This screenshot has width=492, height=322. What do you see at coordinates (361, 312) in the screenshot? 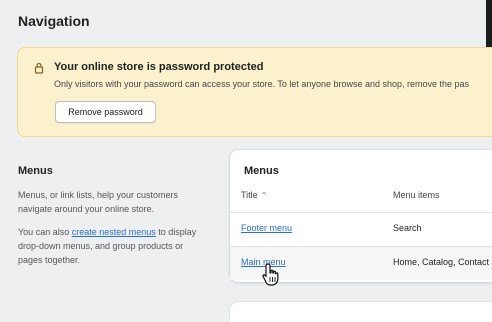
I see `next-card` at bounding box center [361, 312].